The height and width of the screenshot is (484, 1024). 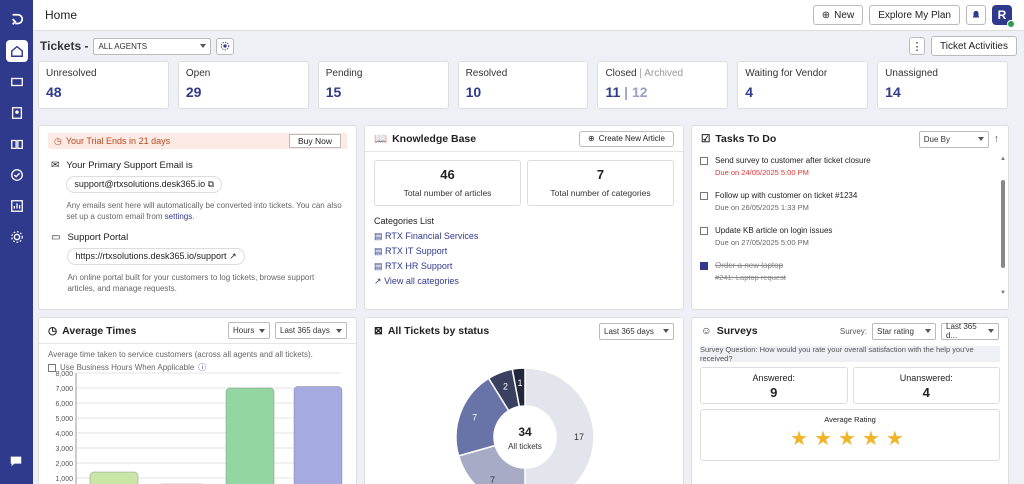 I want to click on tasks-sort-select: Due By, so click(x=953, y=139).